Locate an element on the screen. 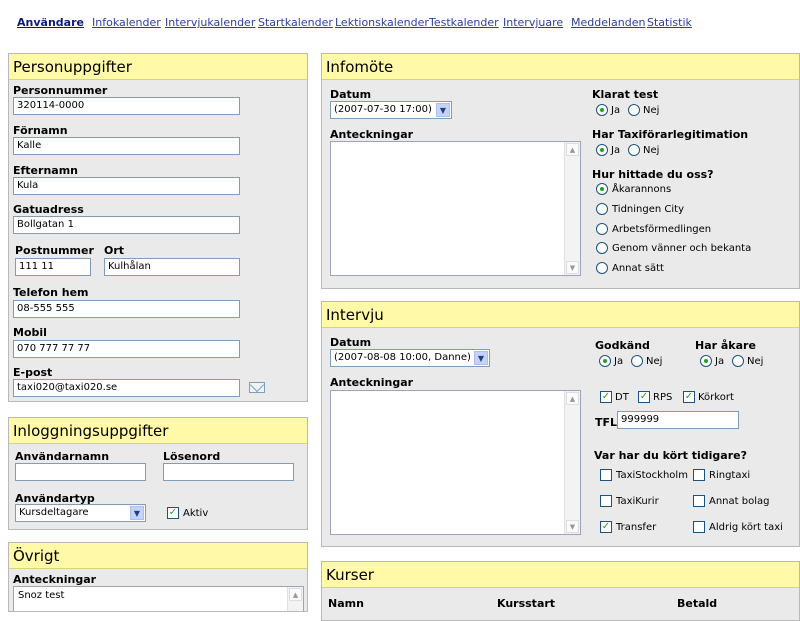  nav-testkalender: Testkalender is located at coordinates (464, 22).